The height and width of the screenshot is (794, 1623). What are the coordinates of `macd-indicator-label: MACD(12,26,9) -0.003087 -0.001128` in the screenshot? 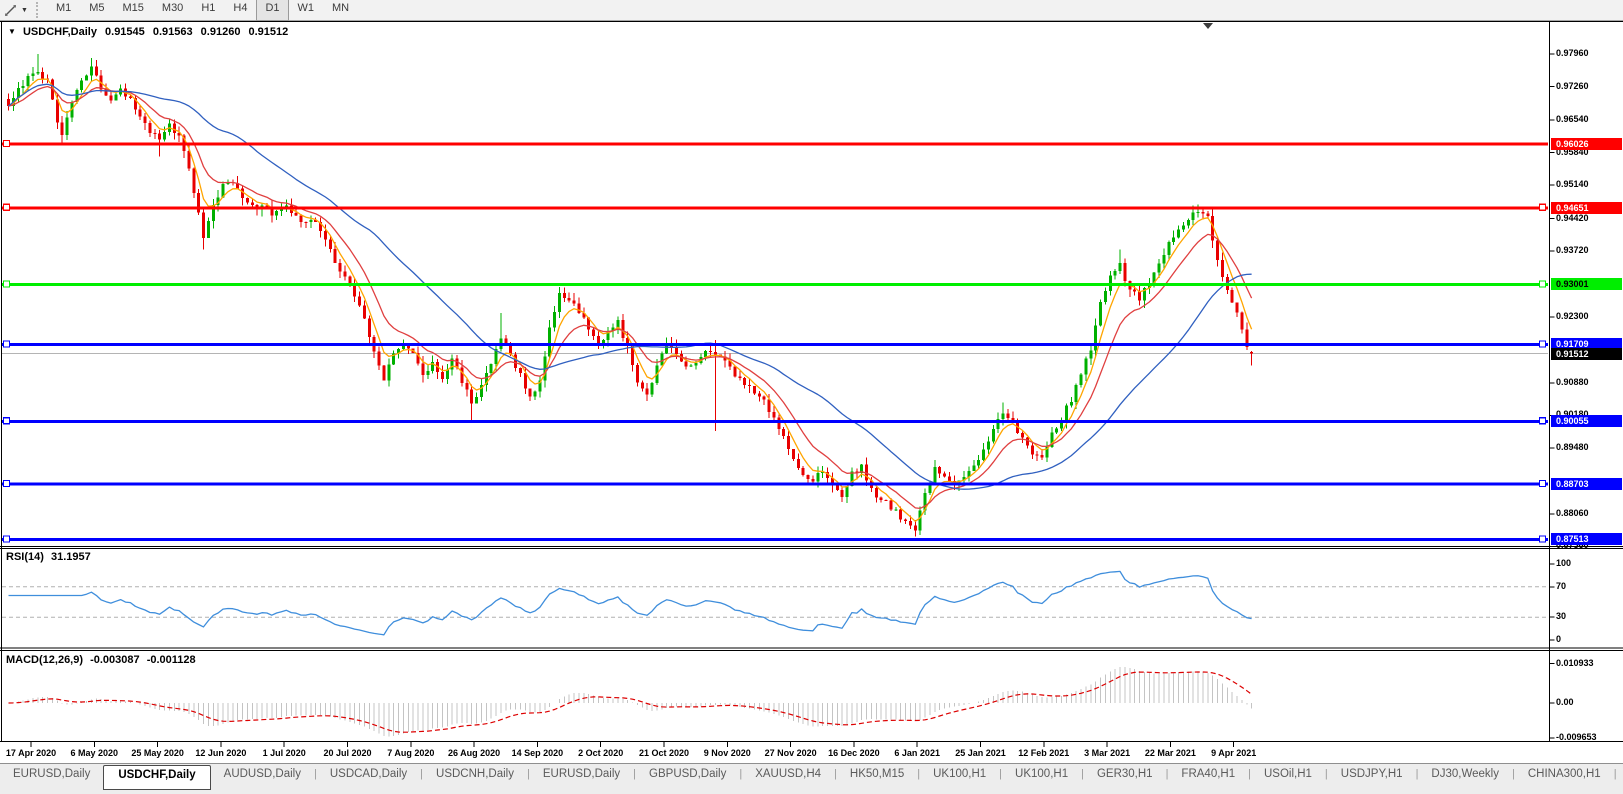 It's located at (101, 660).